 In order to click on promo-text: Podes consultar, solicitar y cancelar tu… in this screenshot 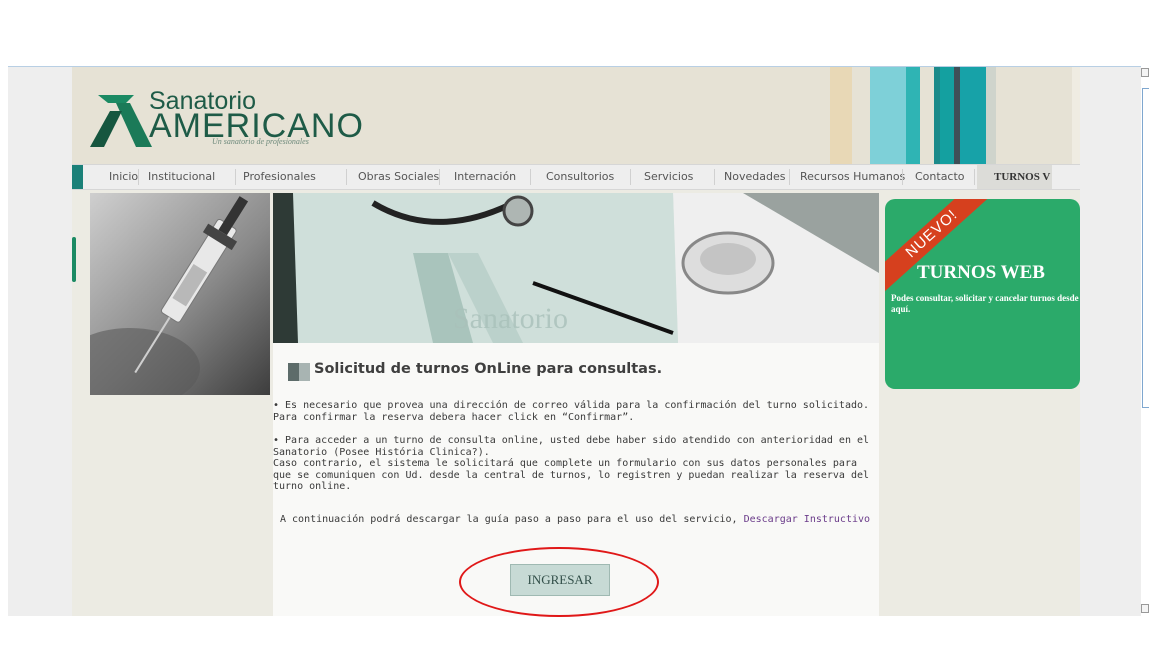, I will do `click(985, 303)`.